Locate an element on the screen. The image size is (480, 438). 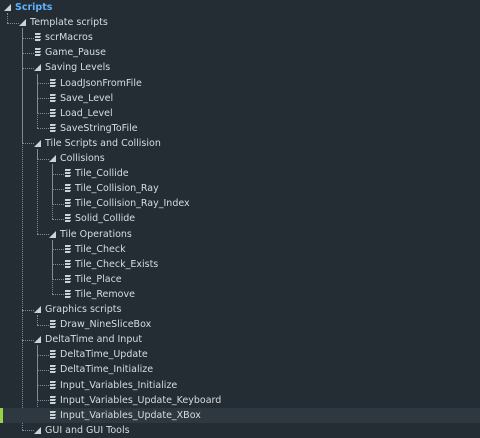
script-label: SaveStringToFile is located at coordinates (99, 128).